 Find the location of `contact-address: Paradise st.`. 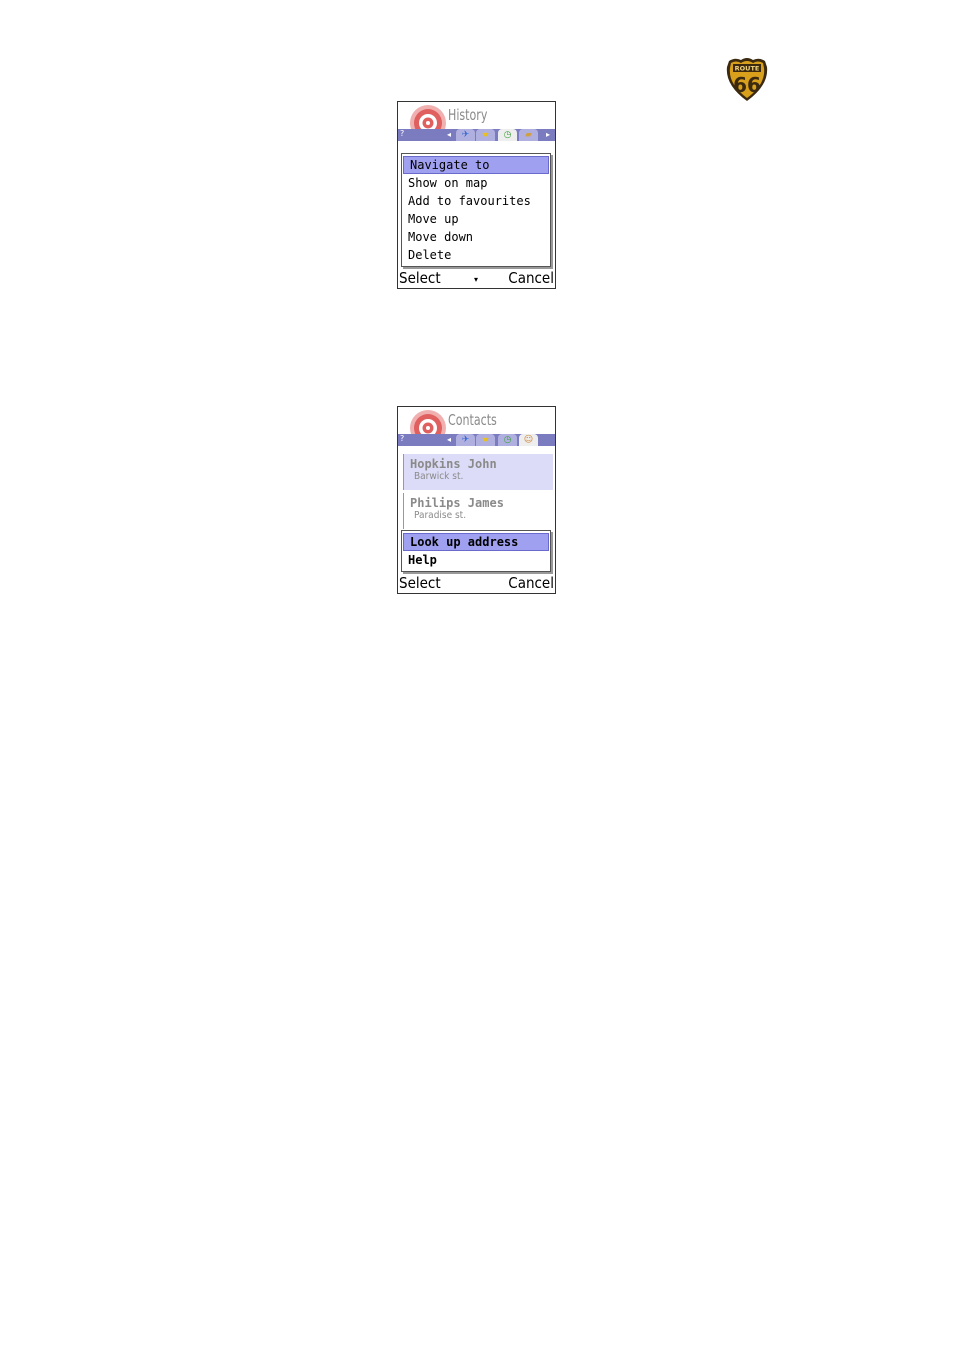

contact-address: Paradise st. is located at coordinates (440, 515).